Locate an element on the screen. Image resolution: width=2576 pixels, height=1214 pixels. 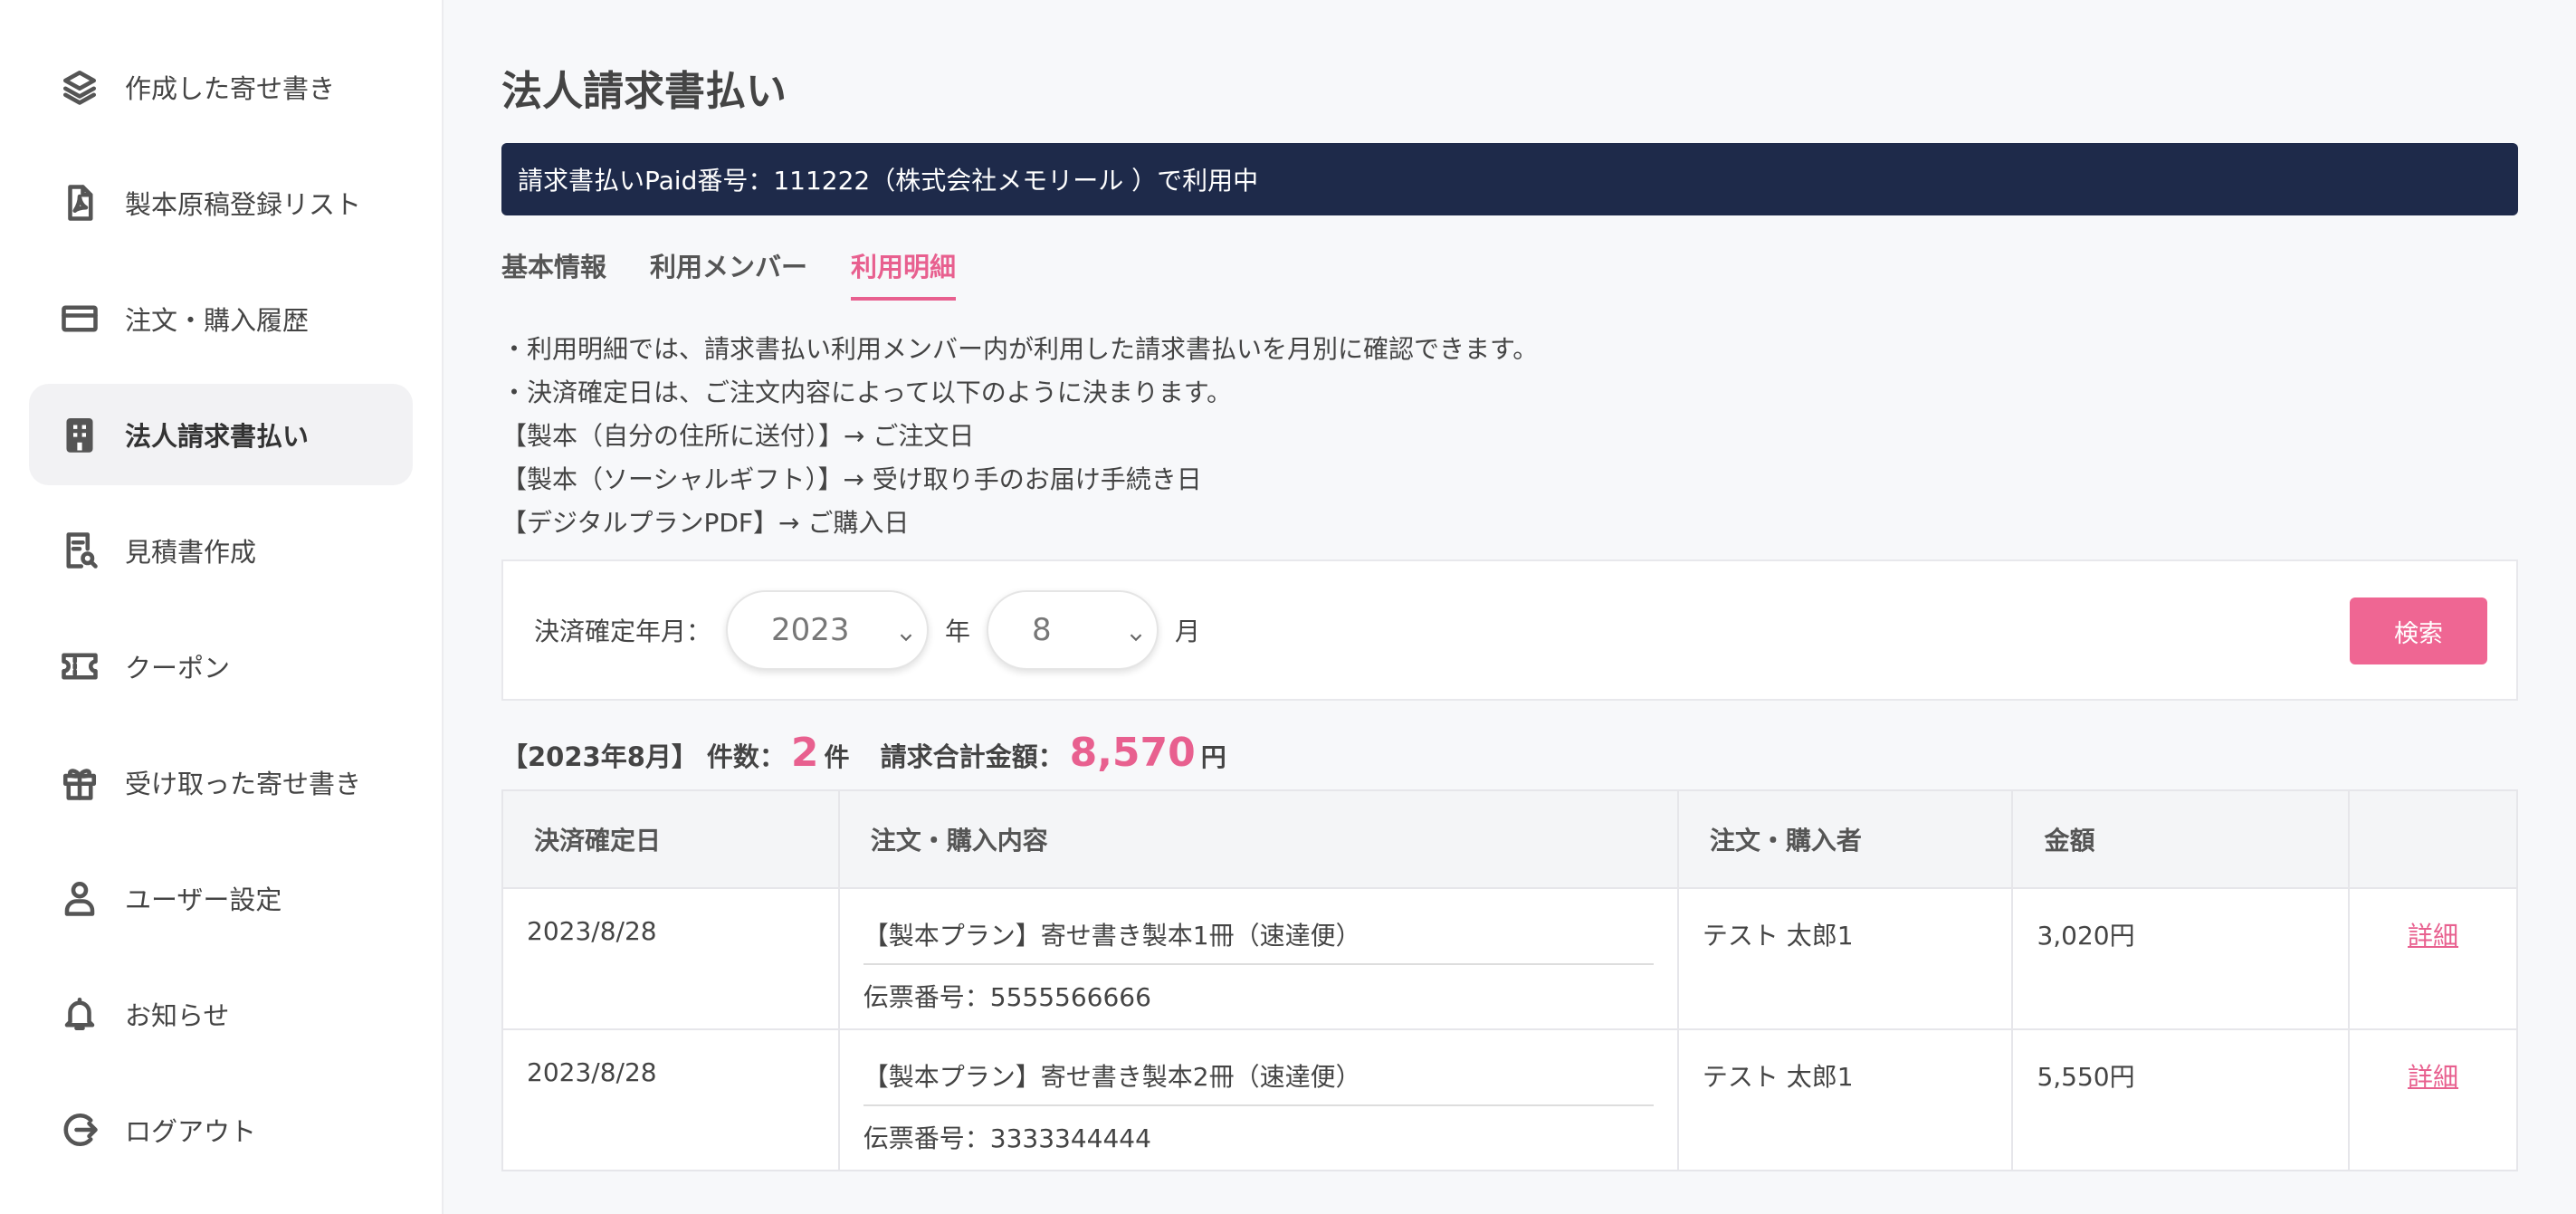
row-slip-number: 伝票番号：5555566666 is located at coordinates (1007, 997).